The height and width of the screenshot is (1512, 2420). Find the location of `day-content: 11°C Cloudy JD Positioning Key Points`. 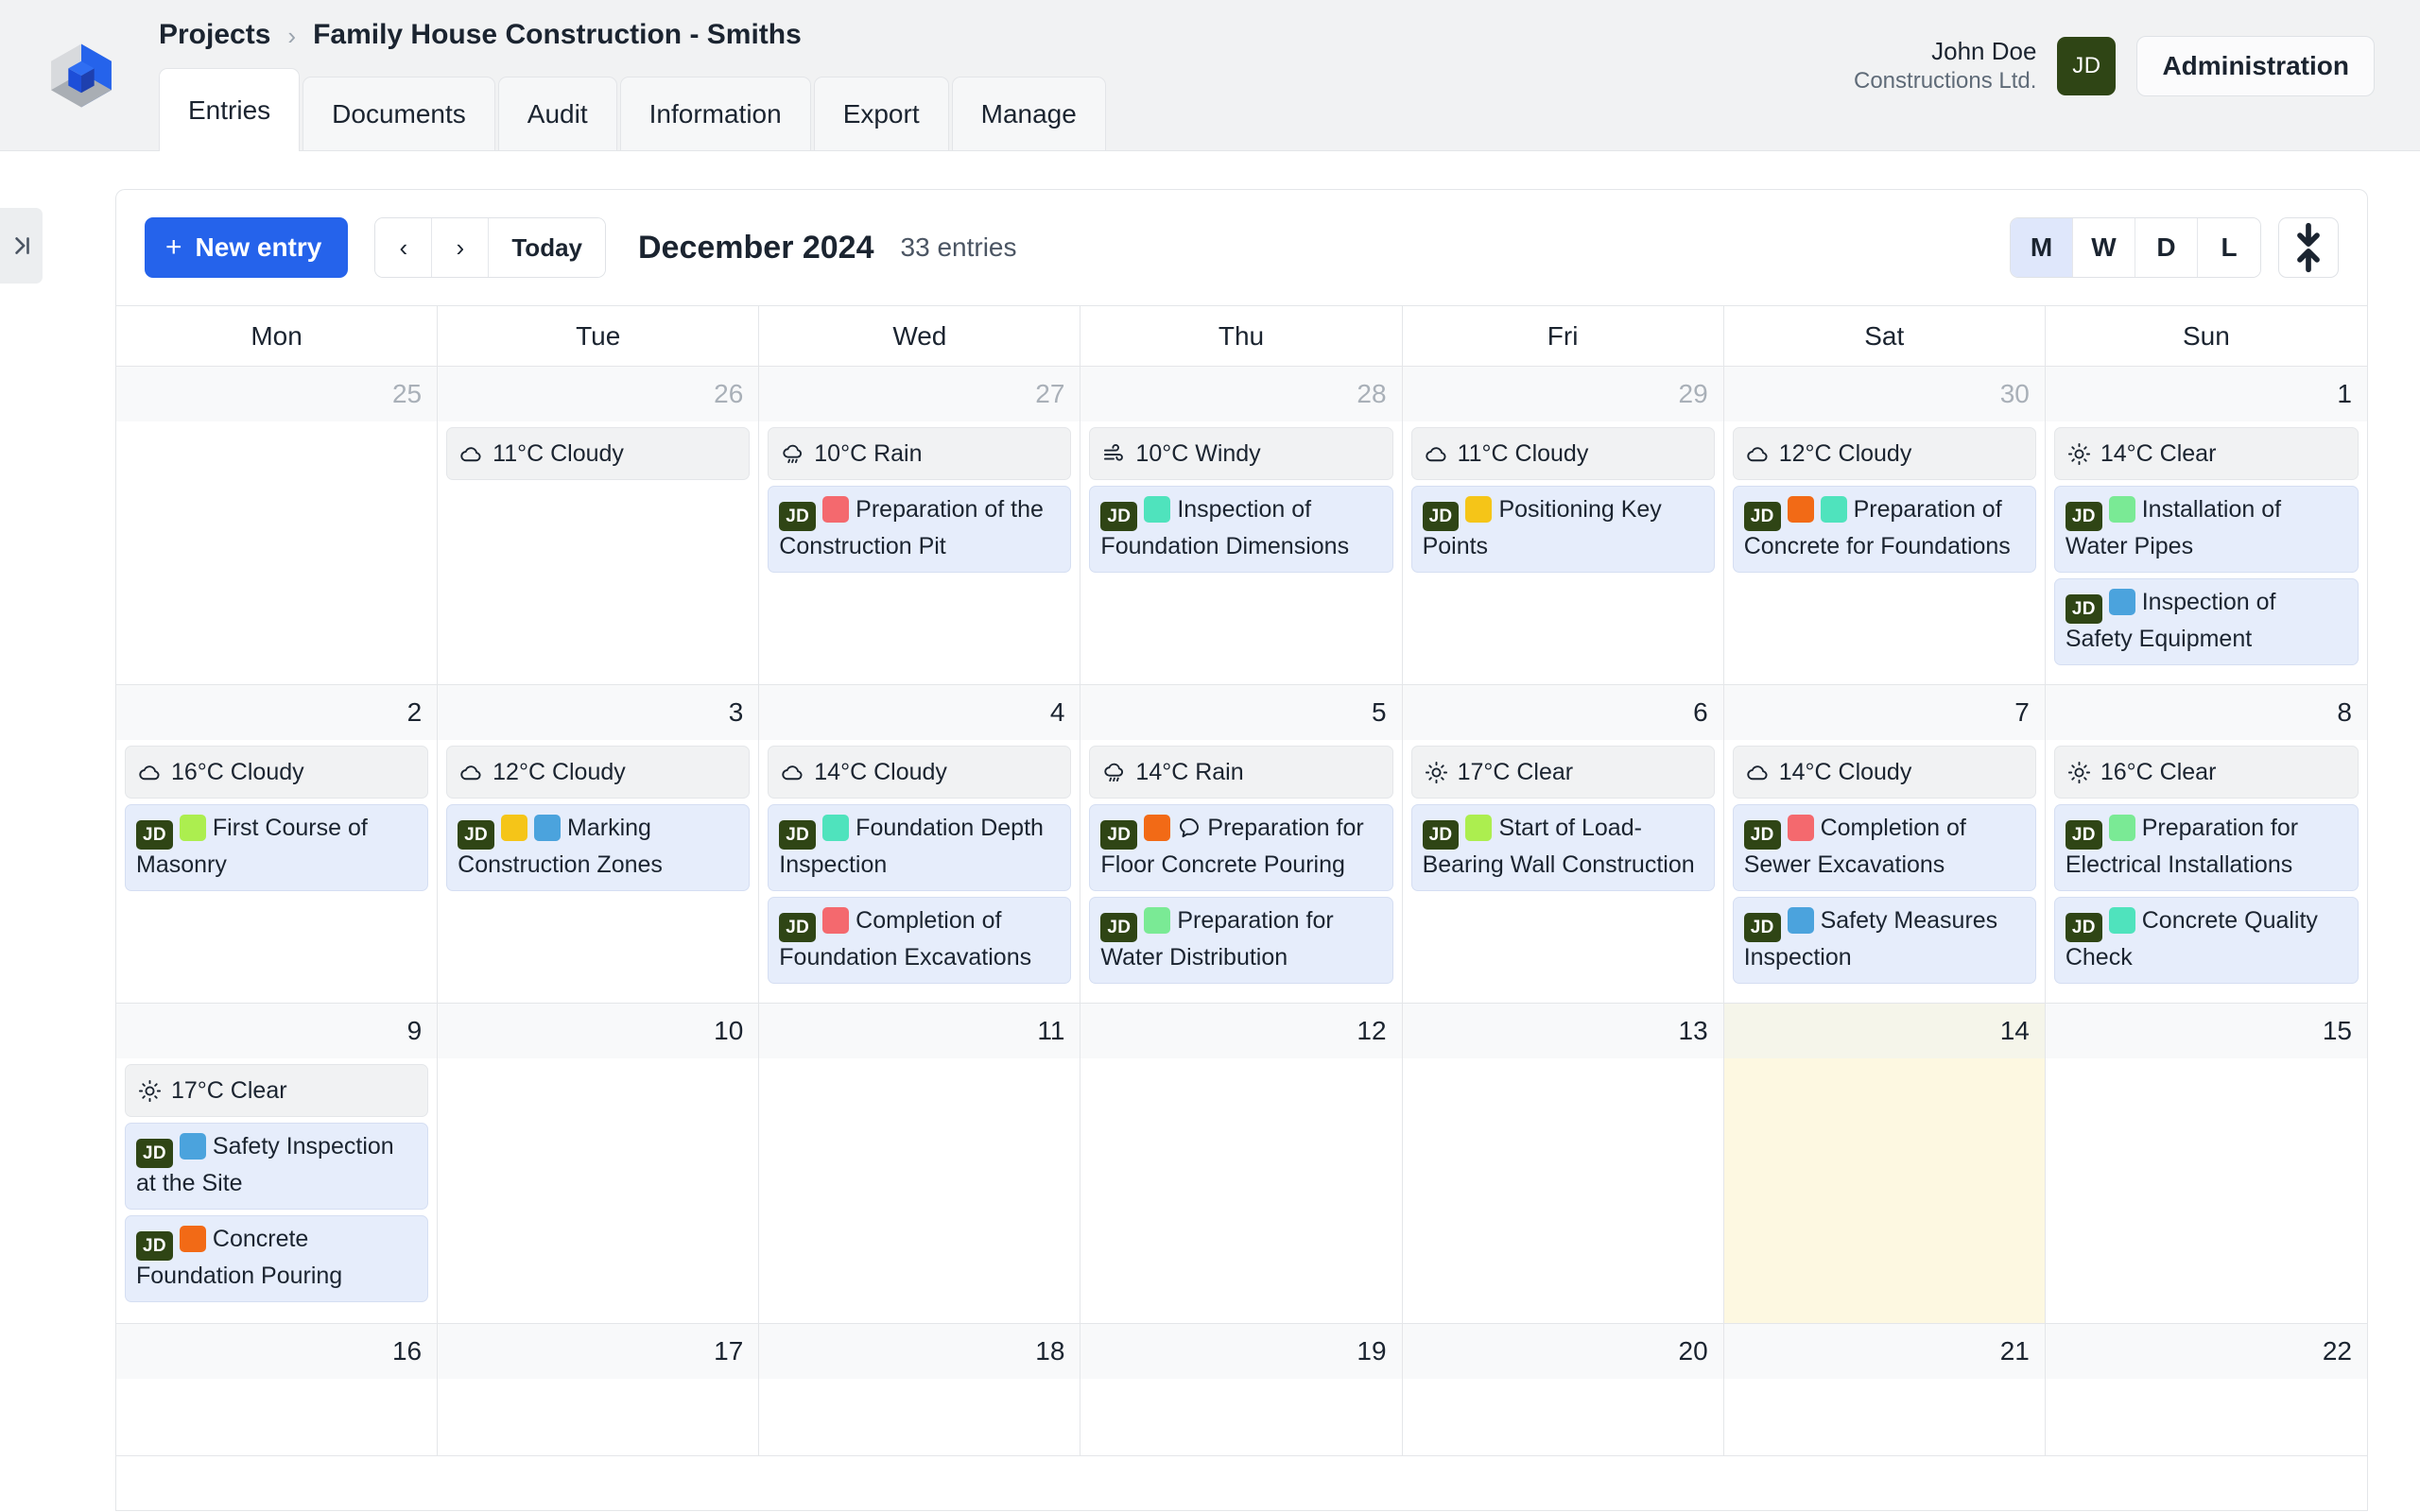

day-content: 11°C Cloudy JD Positioning Key Points is located at coordinates (1563, 497).